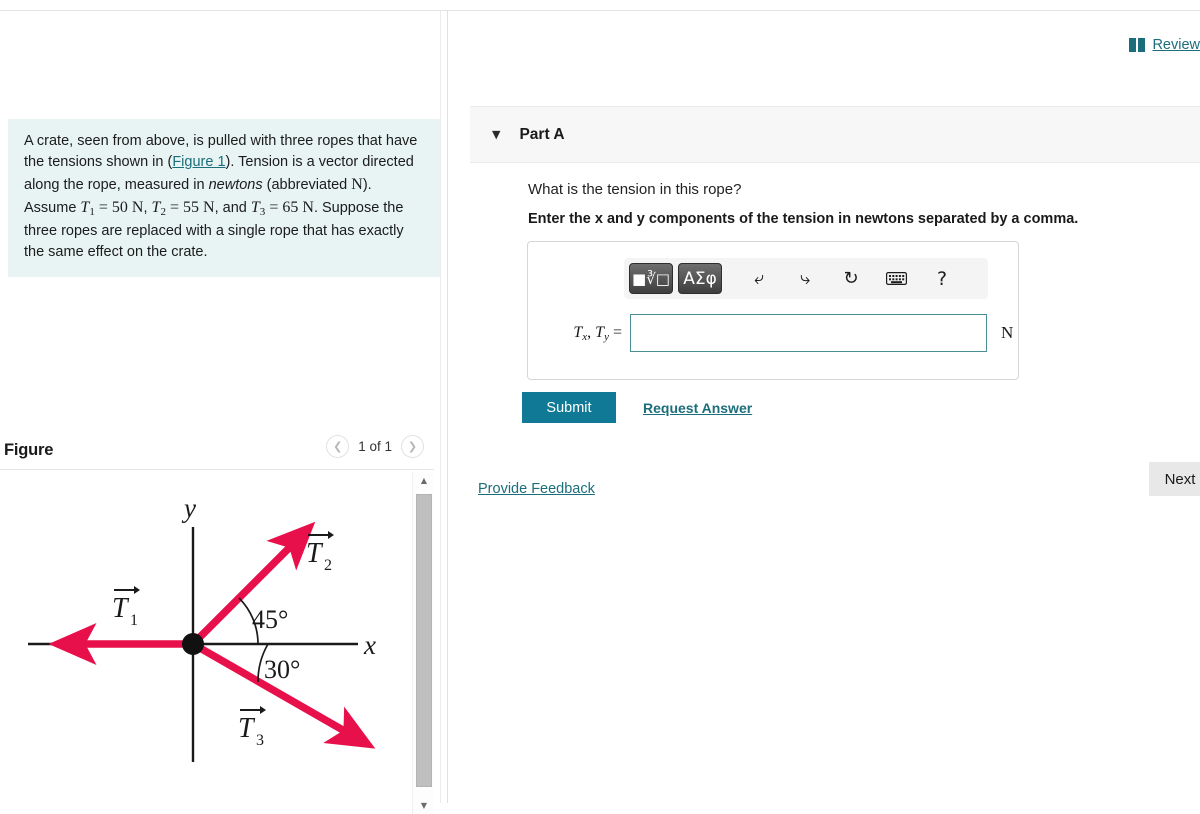 This screenshot has height=814, width=1200. I want to click on force-vector-diagram: y x T 1 T 2 T 3 45° 30°, so click(202, 627).